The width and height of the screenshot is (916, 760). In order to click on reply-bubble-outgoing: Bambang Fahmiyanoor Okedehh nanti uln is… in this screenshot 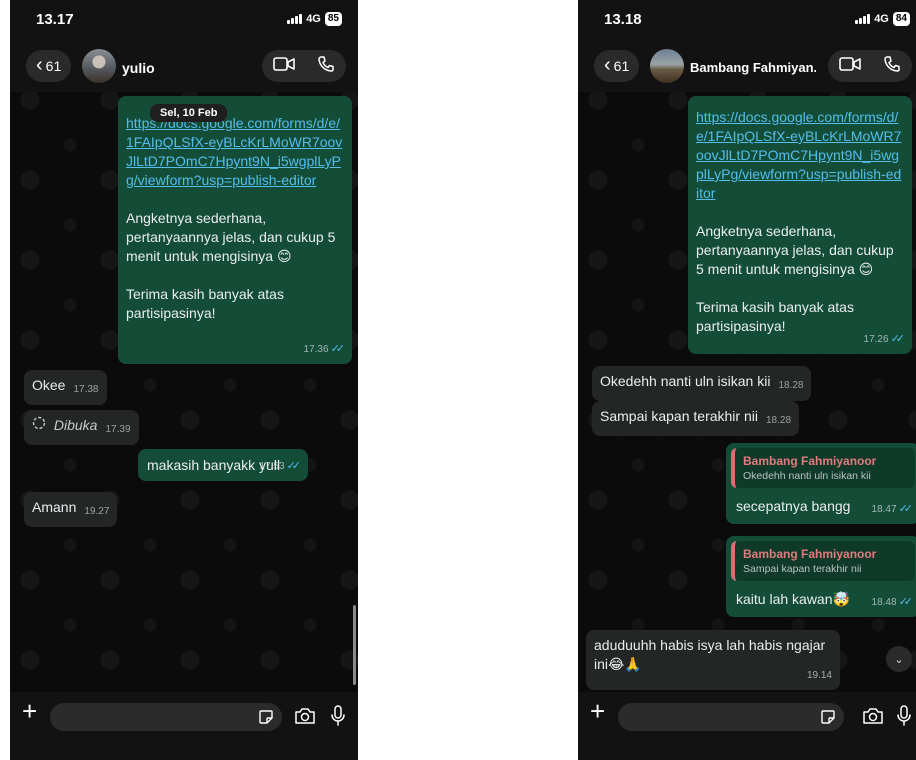, I will do `click(821, 483)`.